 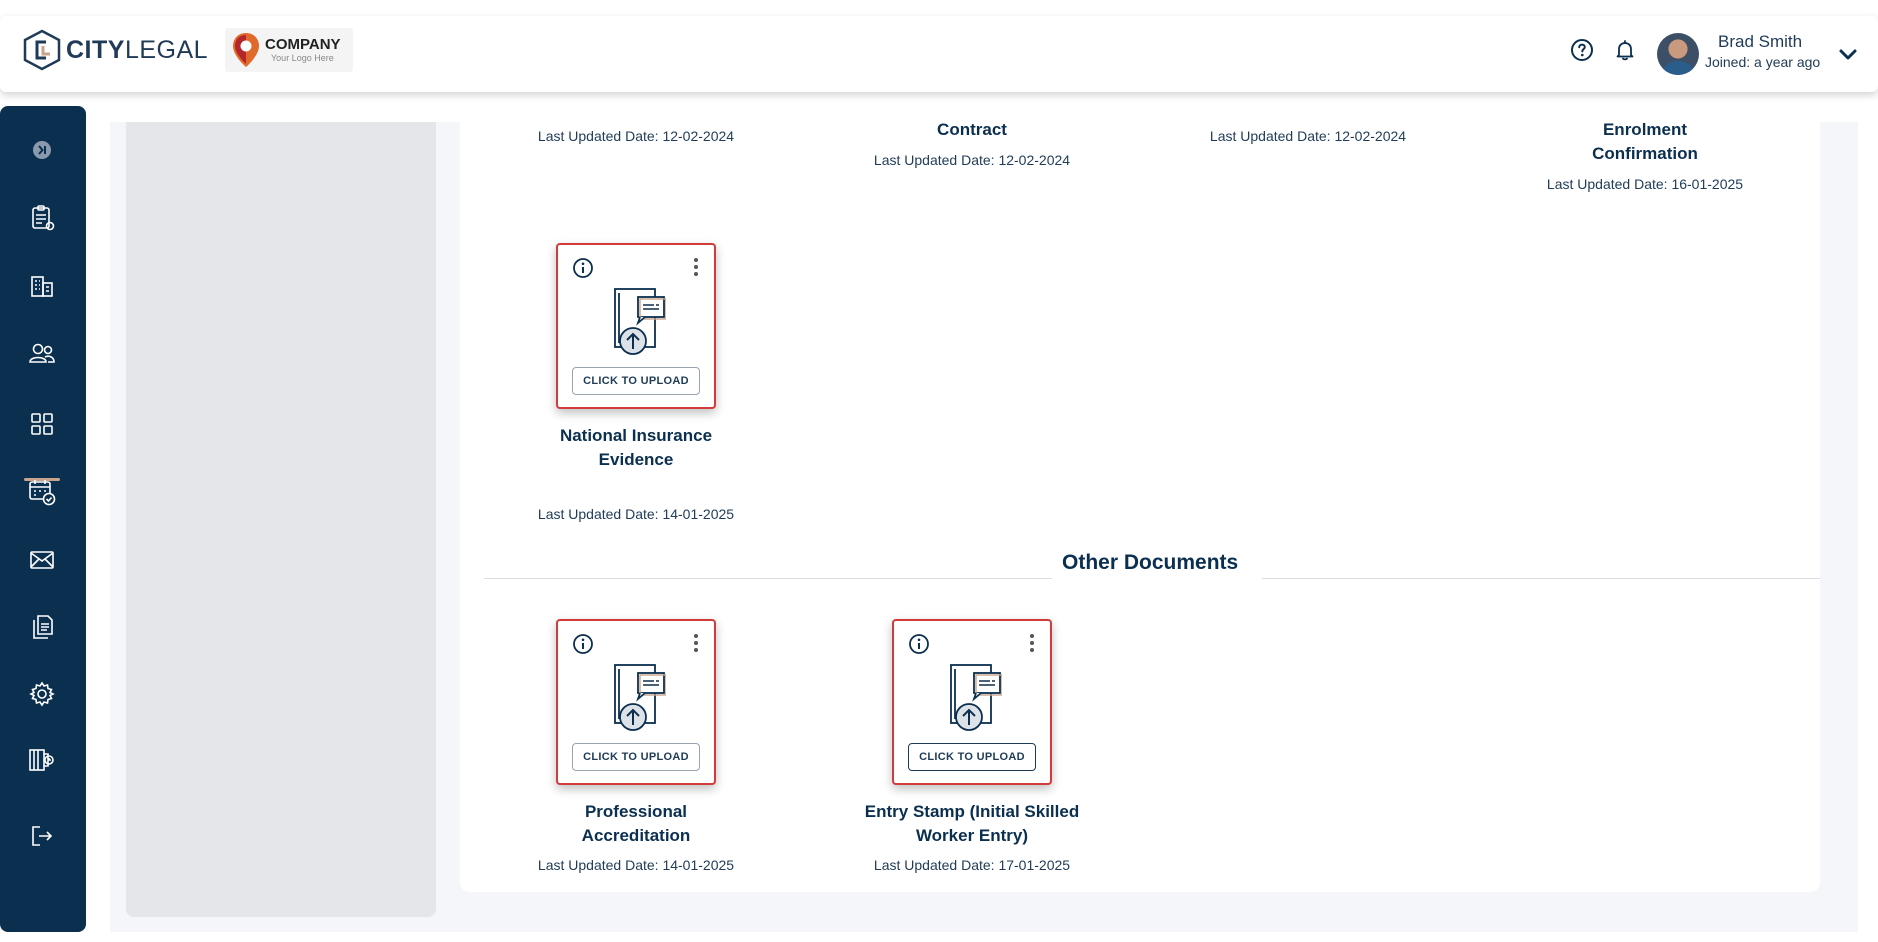 I want to click on company-tagline: Your Logo Here, so click(x=302, y=58).